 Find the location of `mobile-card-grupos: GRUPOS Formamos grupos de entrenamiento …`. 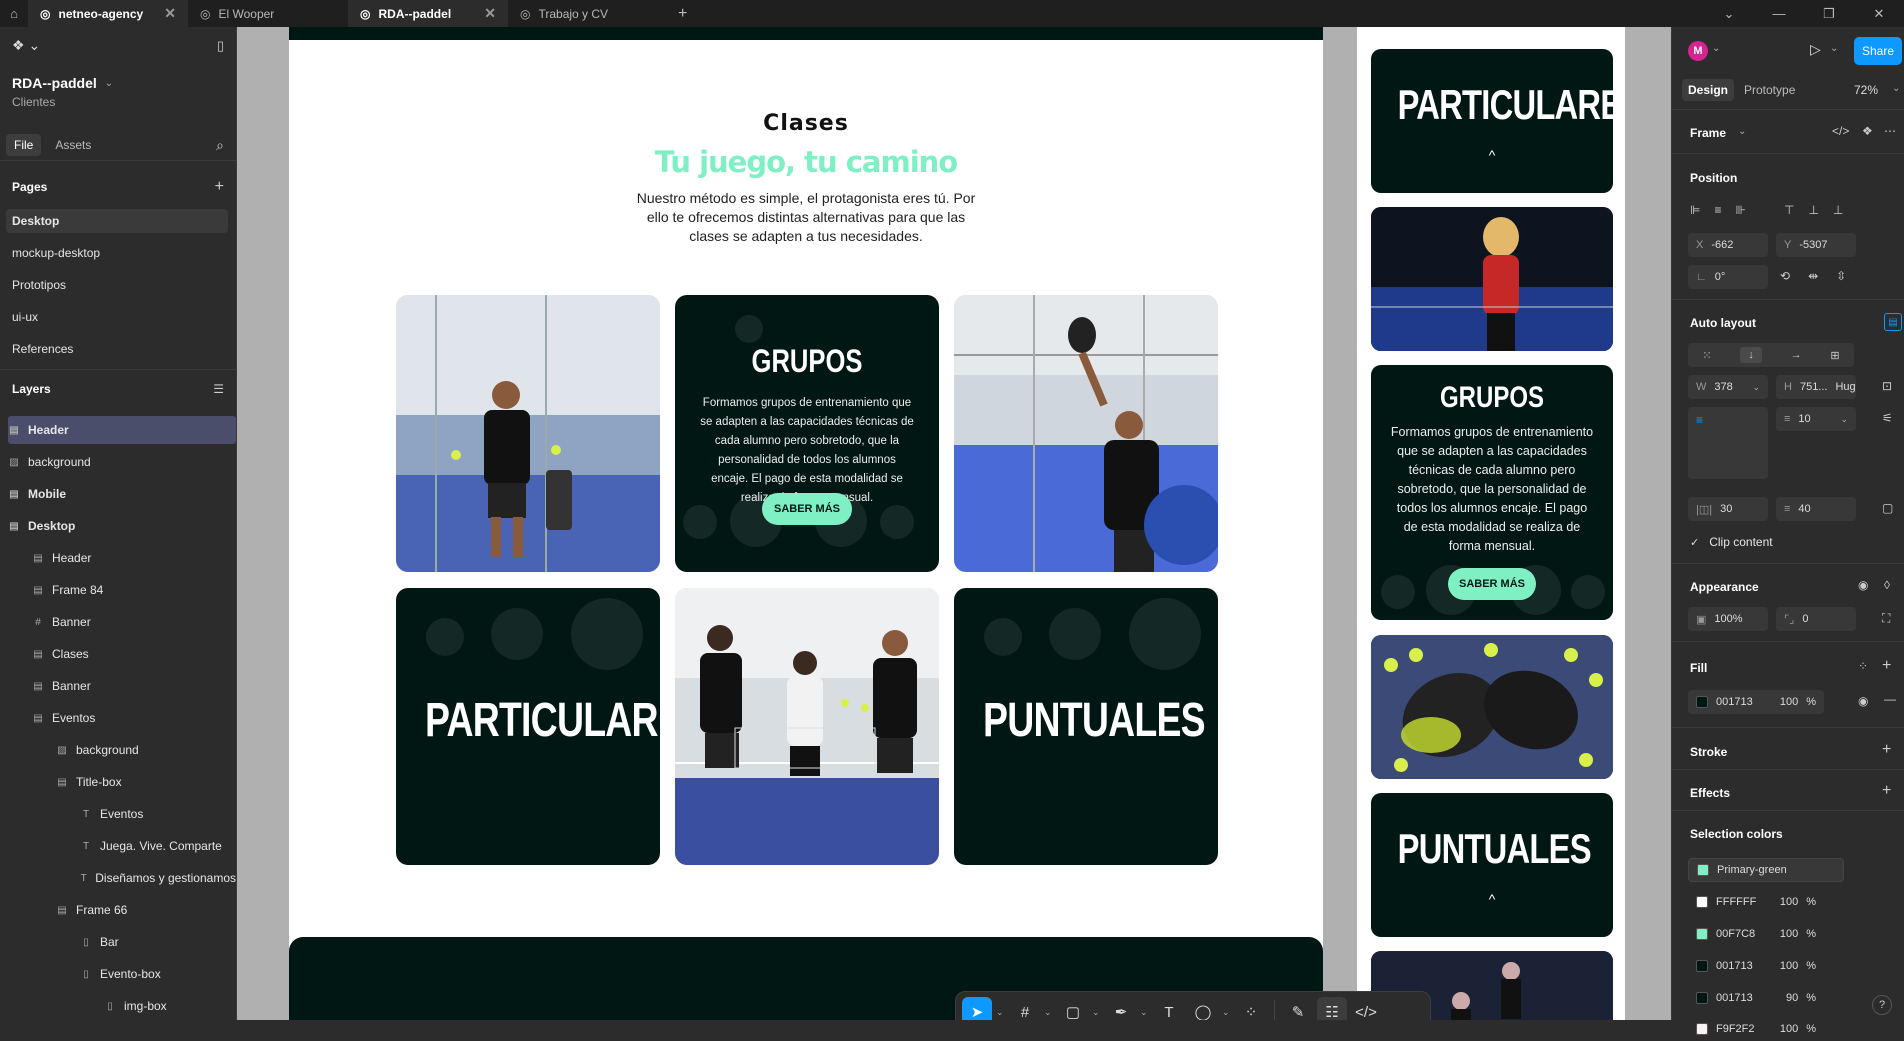

mobile-card-grupos: GRUPOS Formamos grupos de entrenamiento … is located at coordinates (1492, 492).